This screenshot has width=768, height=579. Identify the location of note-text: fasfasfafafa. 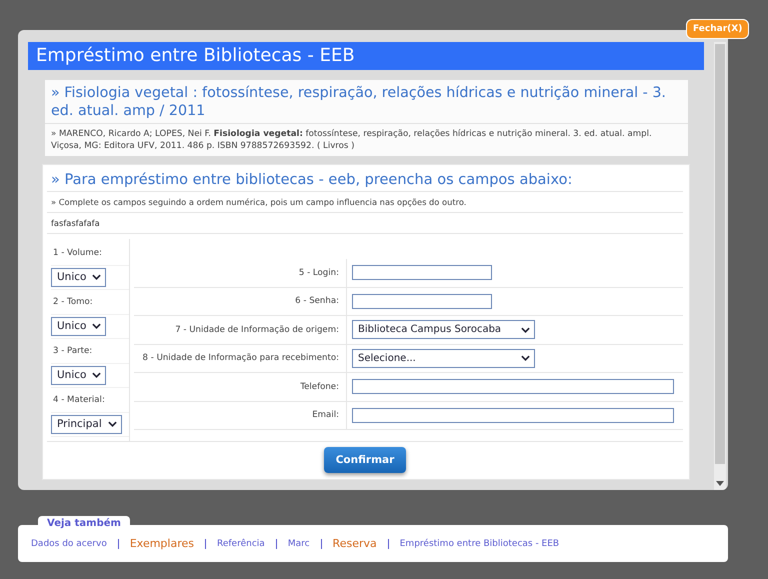
(365, 223).